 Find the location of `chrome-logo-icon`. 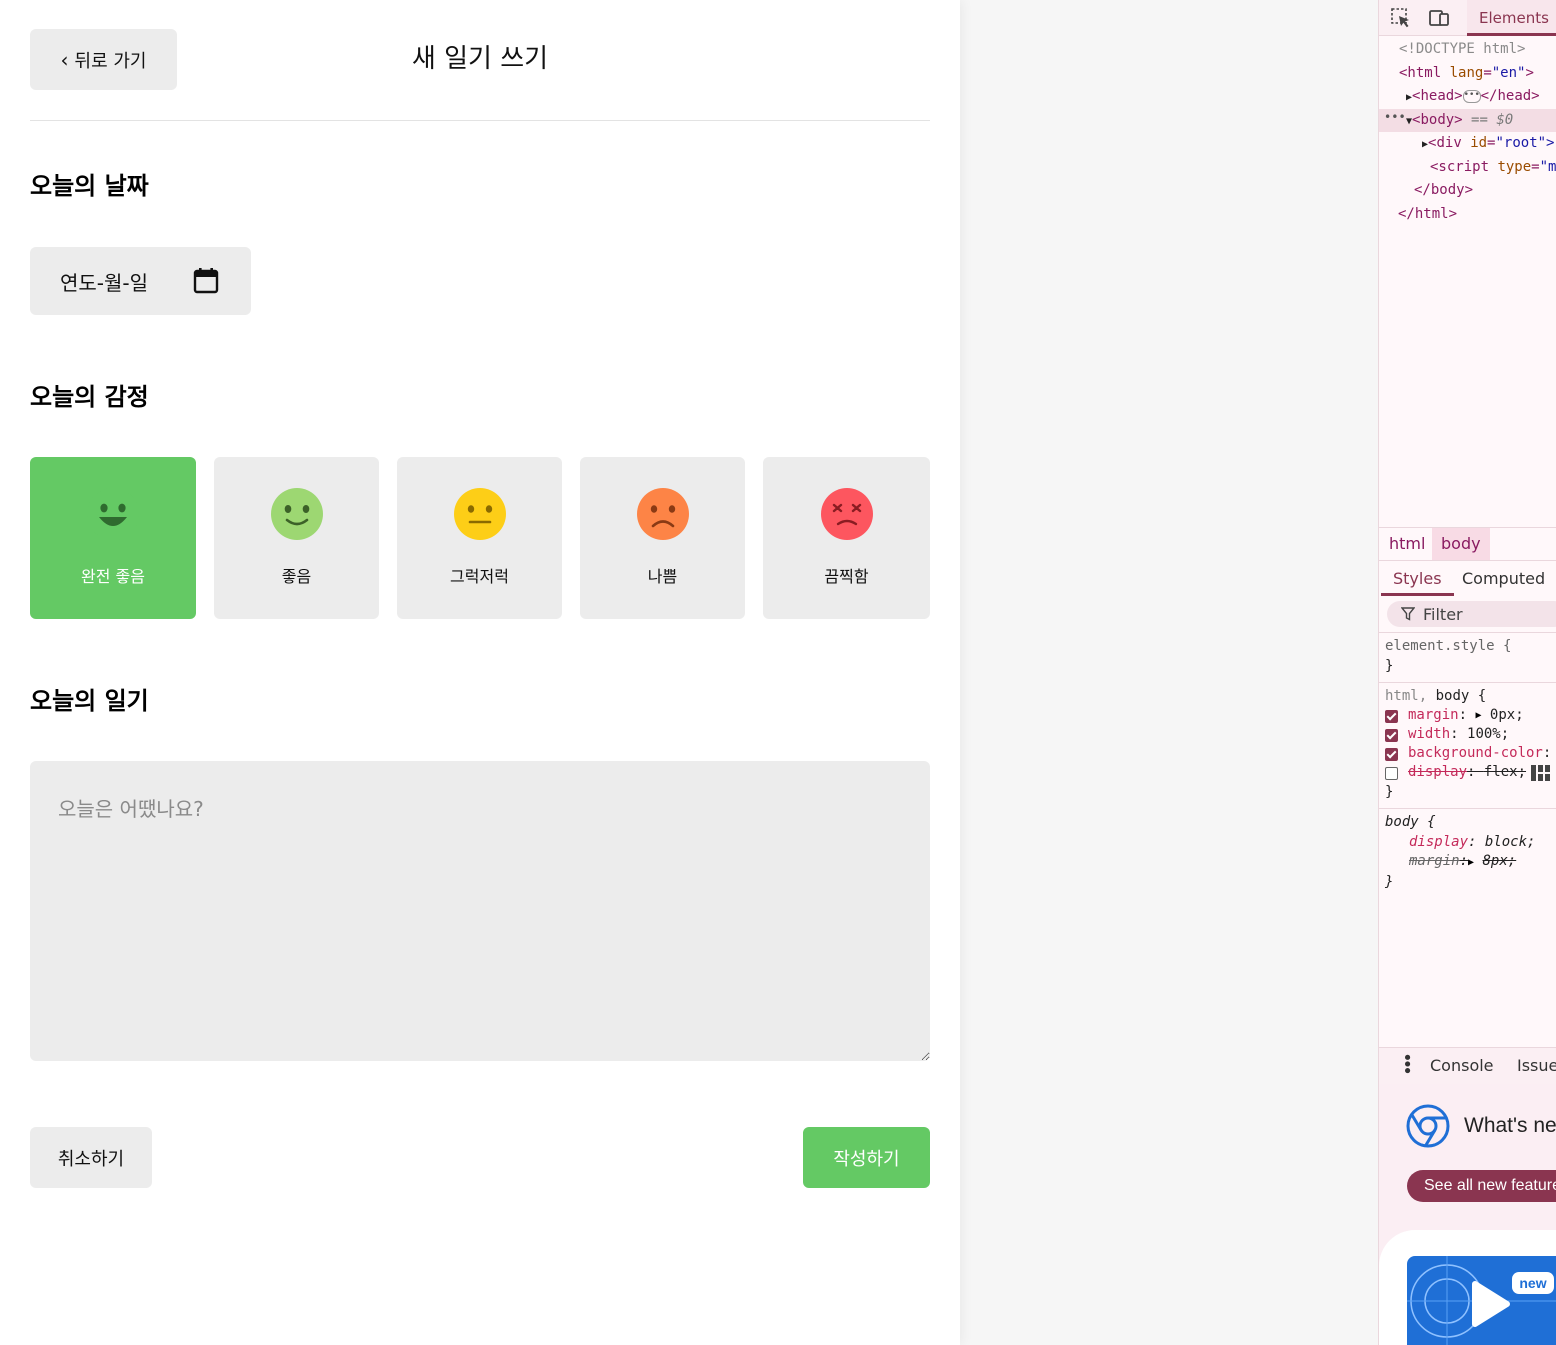

chrome-logo-icon is located at coordinates (1428, 1126).